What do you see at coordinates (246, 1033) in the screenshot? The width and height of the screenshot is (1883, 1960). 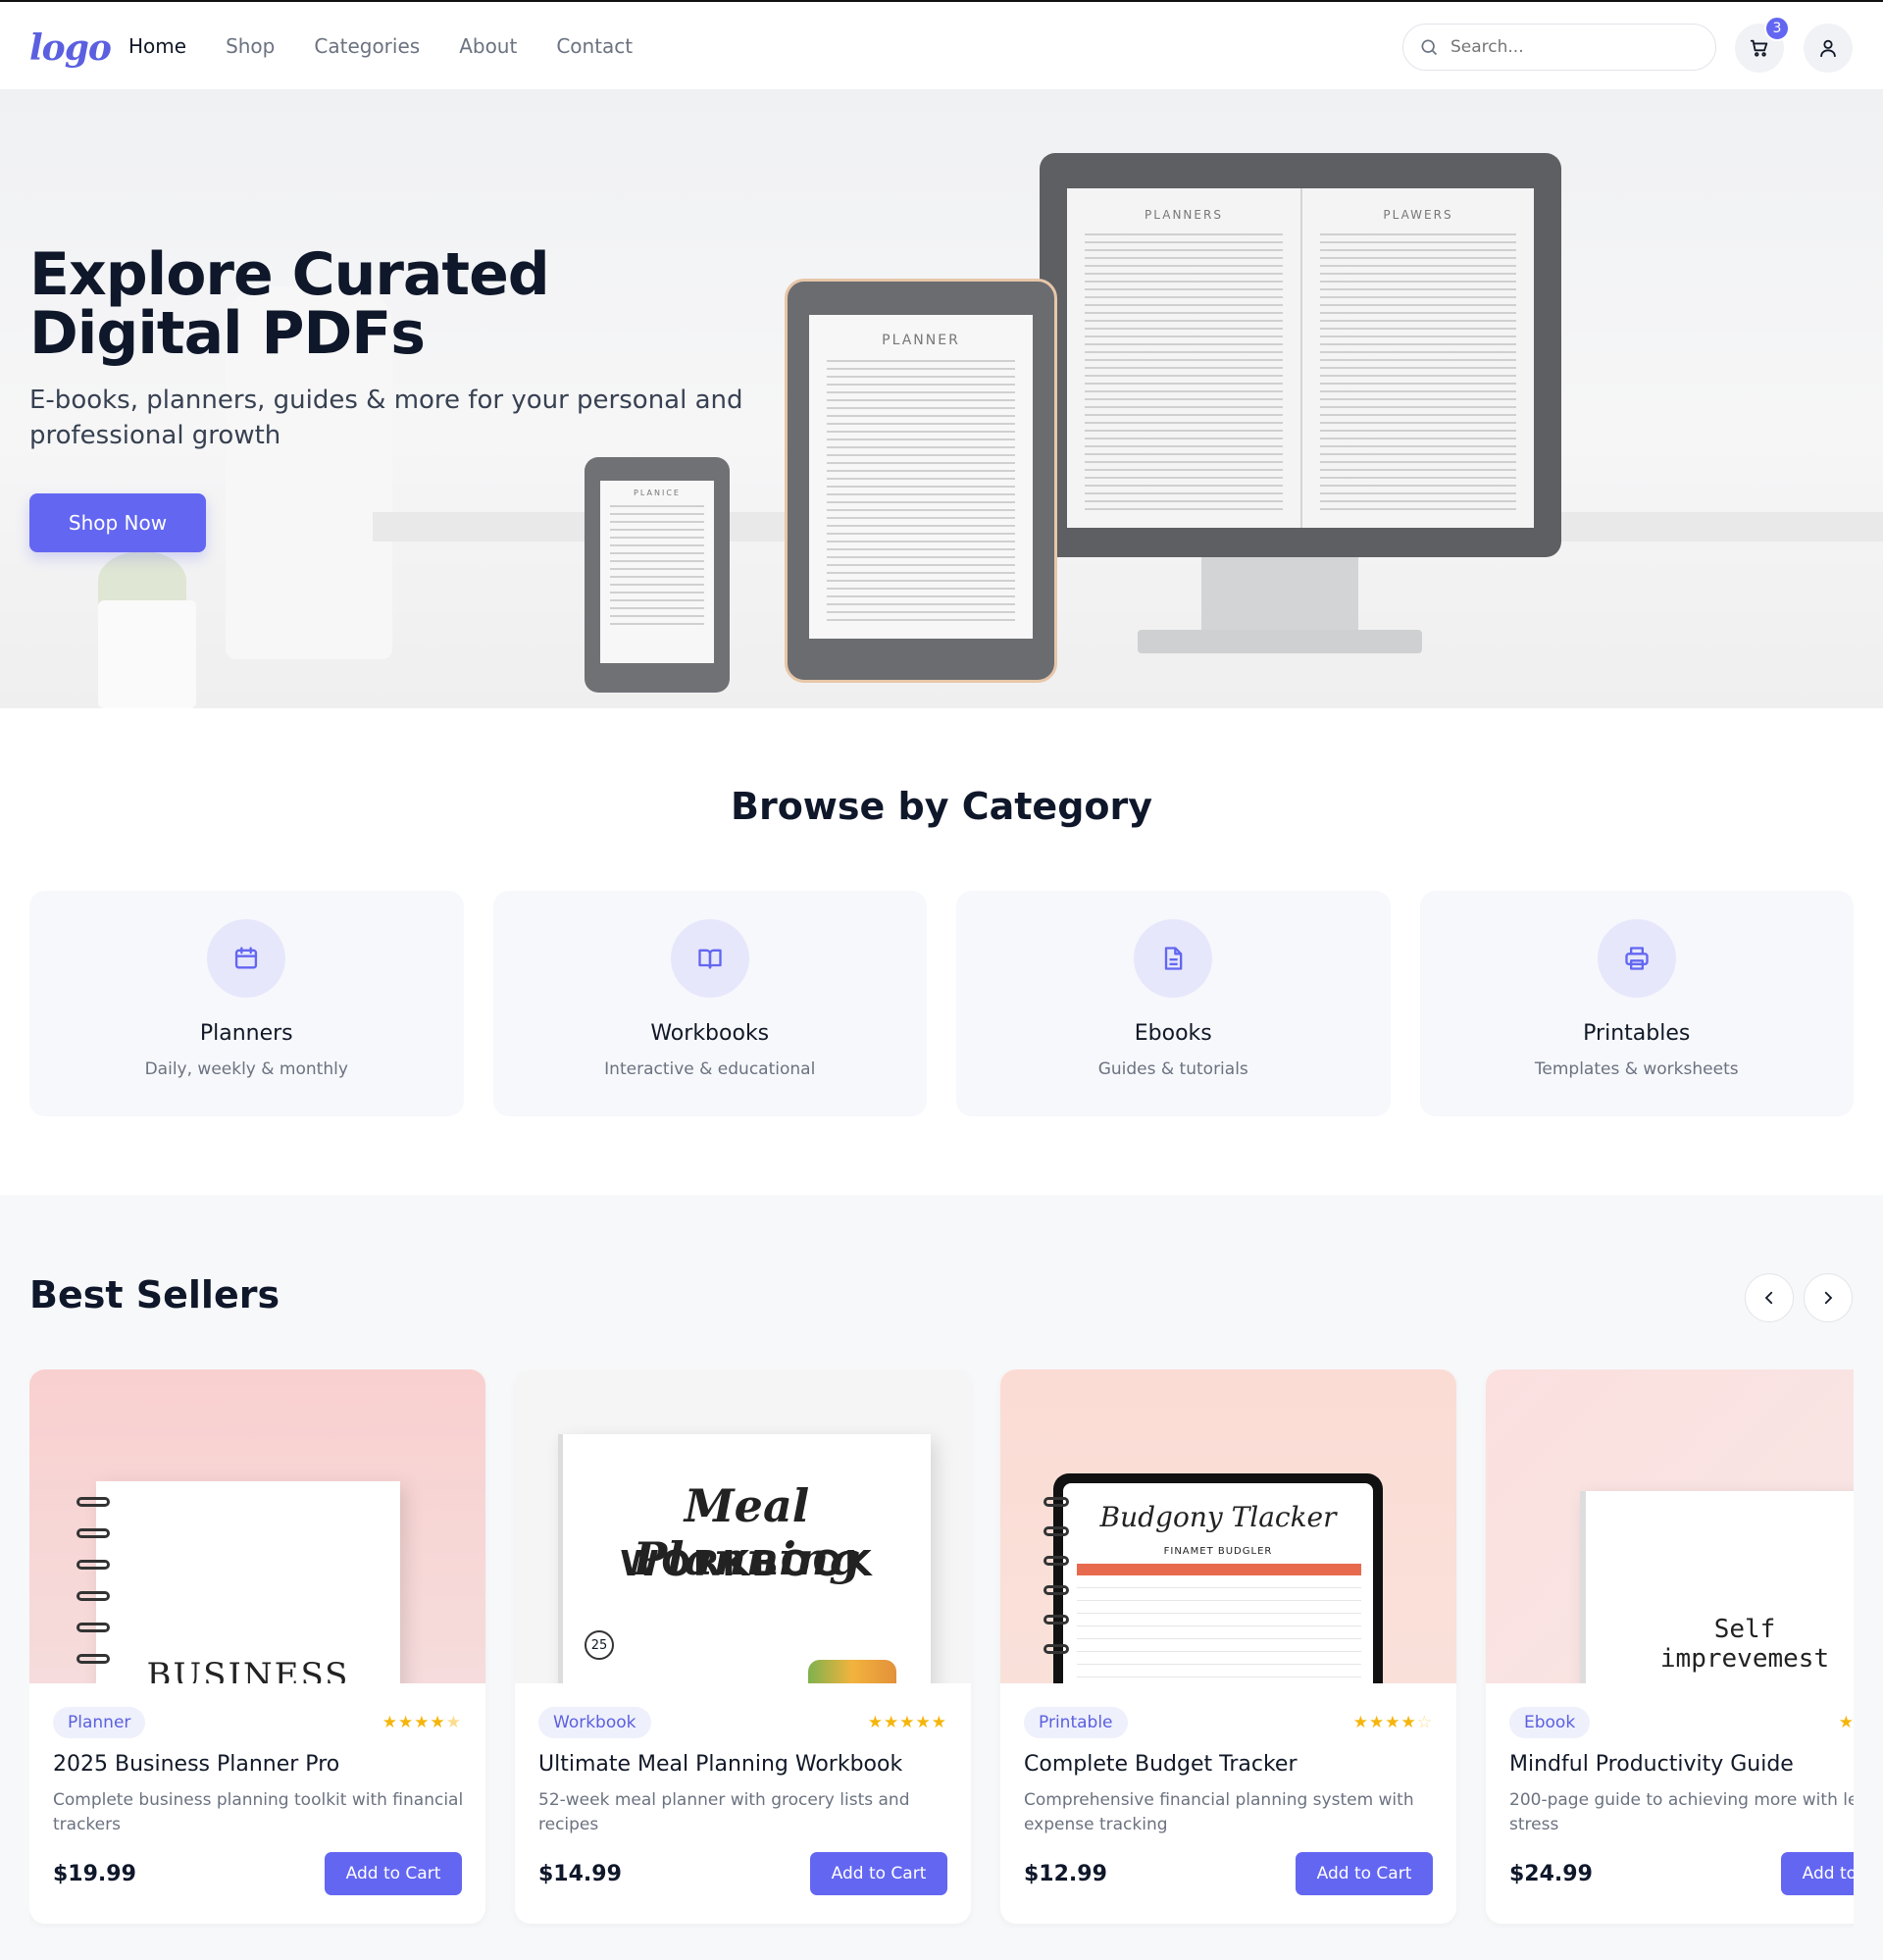 I see `category-name: Planners` at bounding box center [246, 1033].